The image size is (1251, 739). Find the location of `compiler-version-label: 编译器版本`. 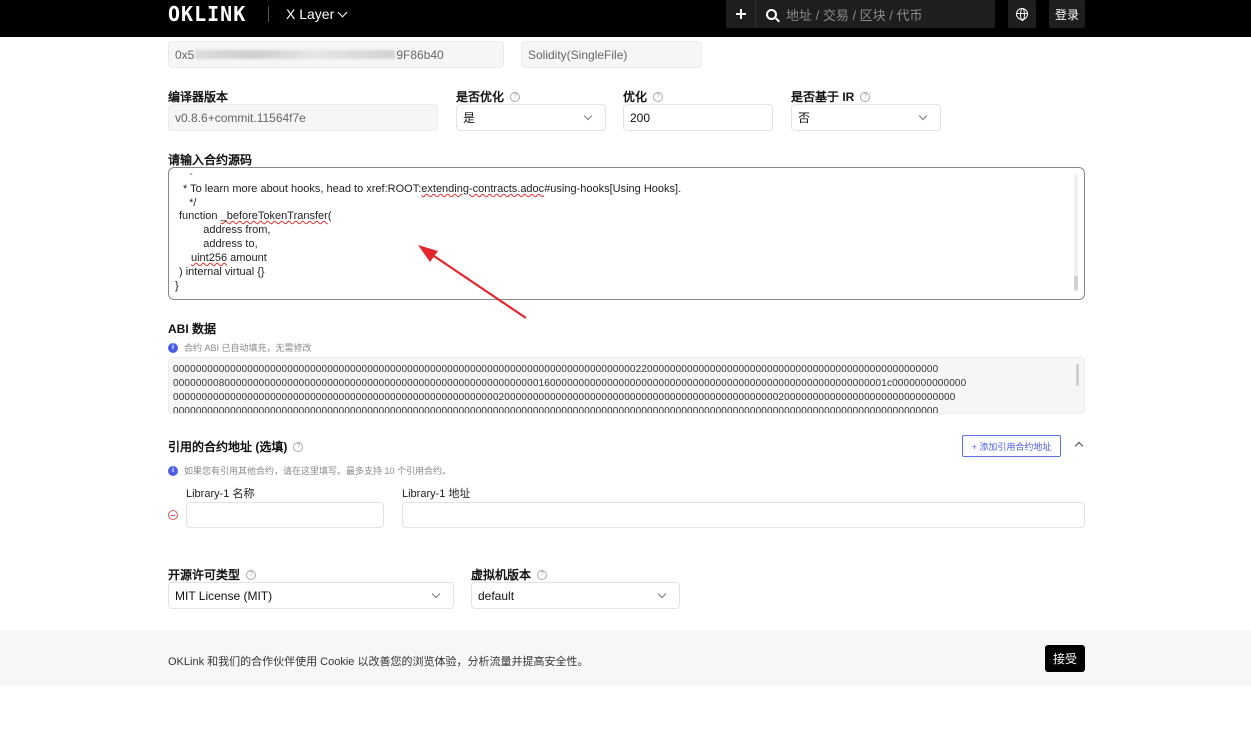

compiler-version-label: 编译器版本 is located at coordinates (198, 96).